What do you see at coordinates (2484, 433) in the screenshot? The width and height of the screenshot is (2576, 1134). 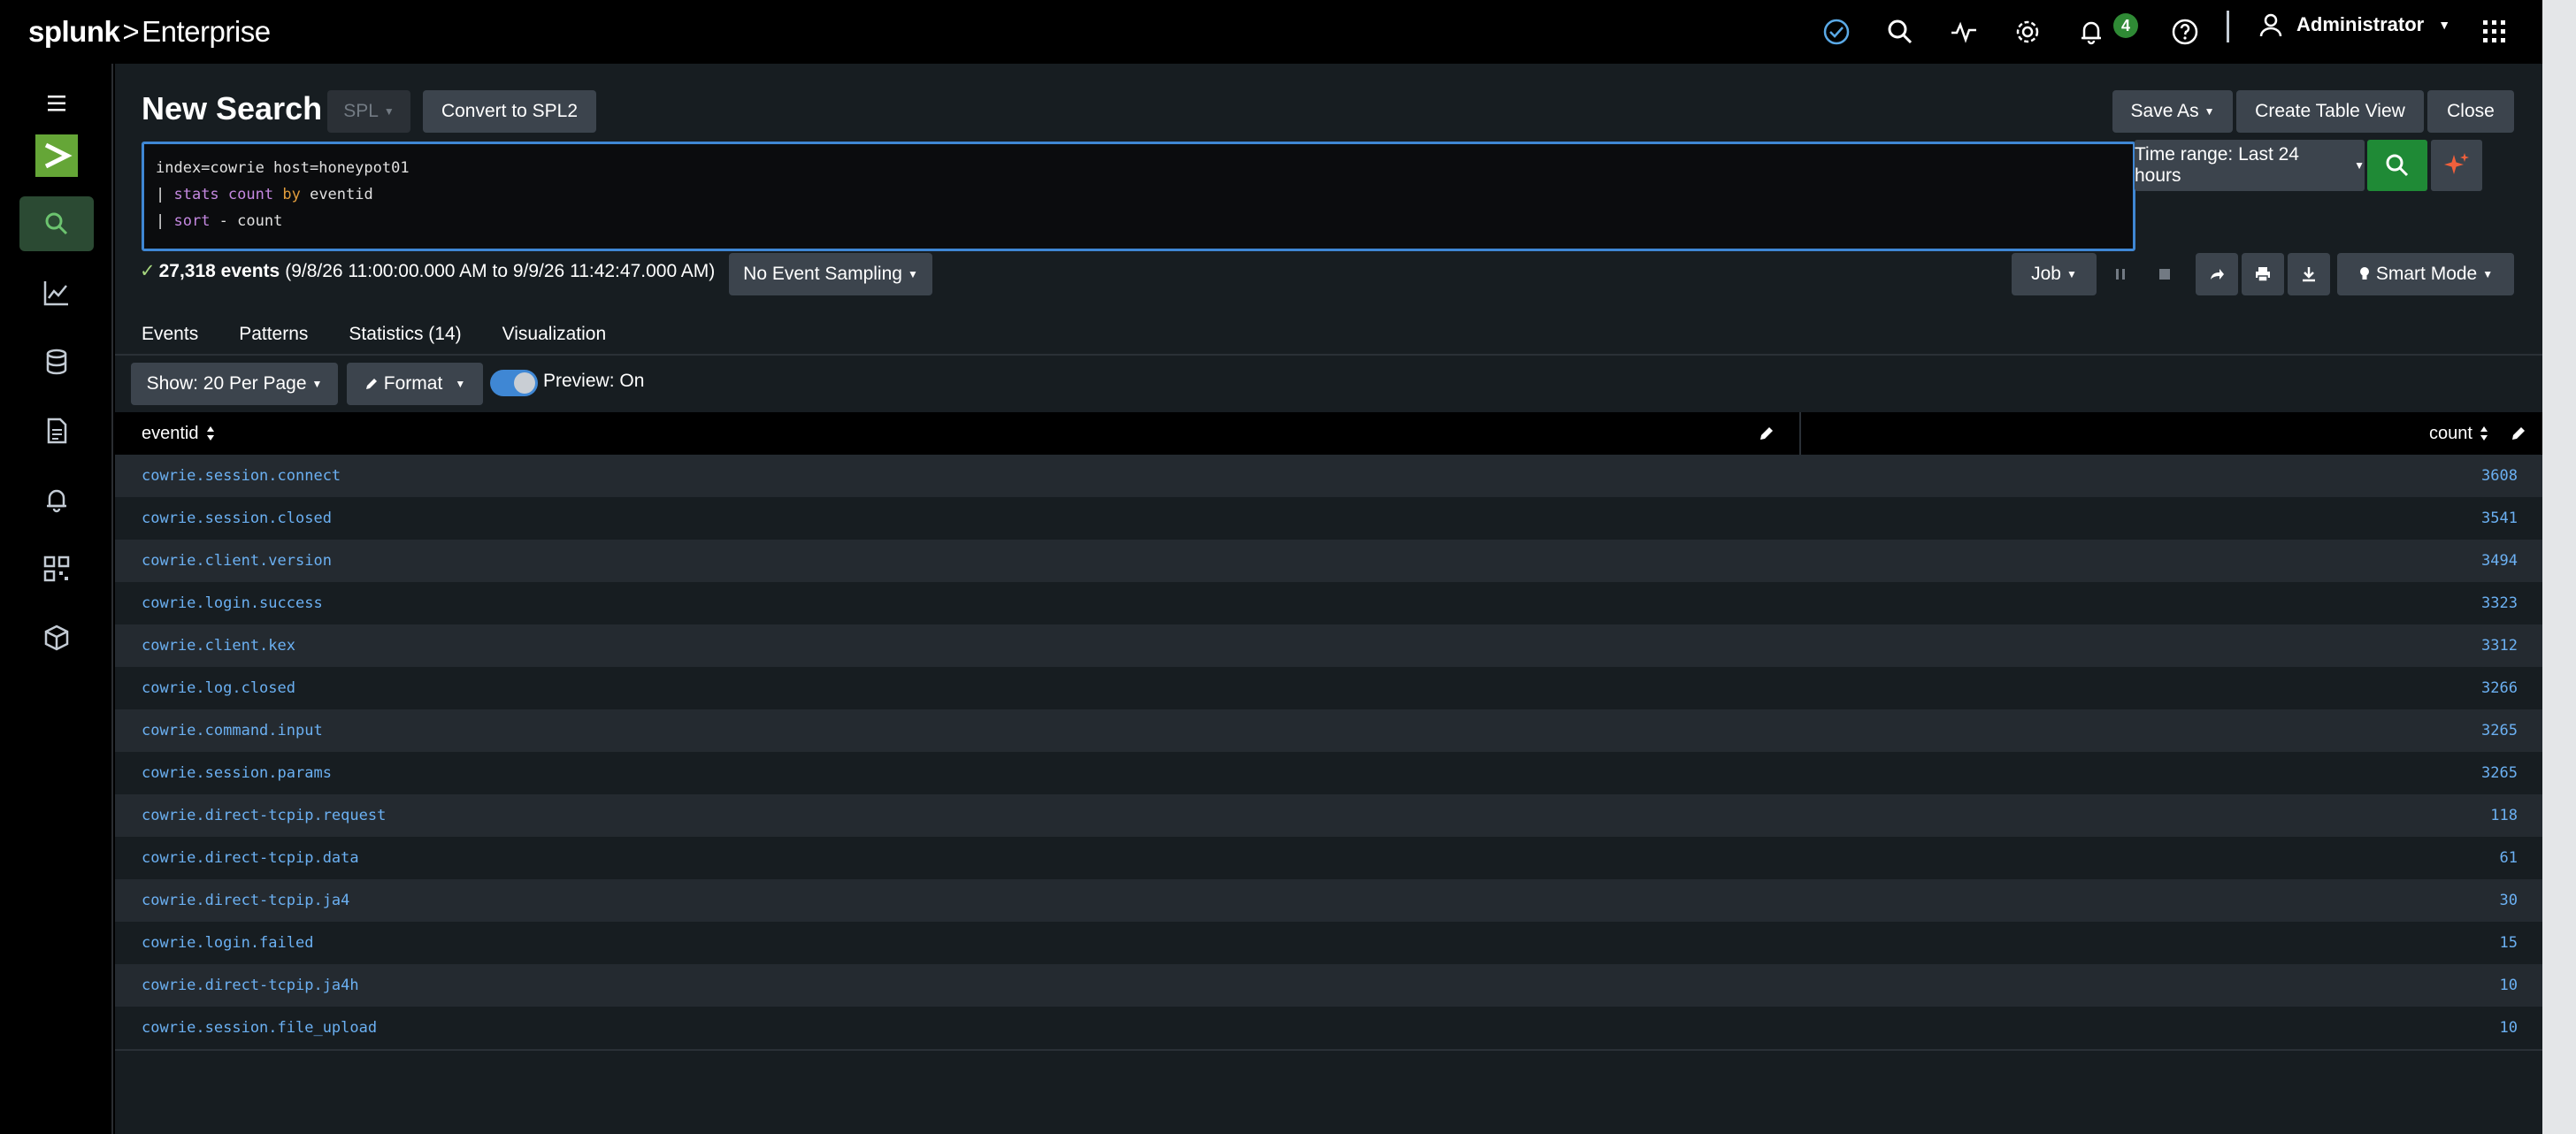 I see `sort-icon` at bounding box center [2484, 433].